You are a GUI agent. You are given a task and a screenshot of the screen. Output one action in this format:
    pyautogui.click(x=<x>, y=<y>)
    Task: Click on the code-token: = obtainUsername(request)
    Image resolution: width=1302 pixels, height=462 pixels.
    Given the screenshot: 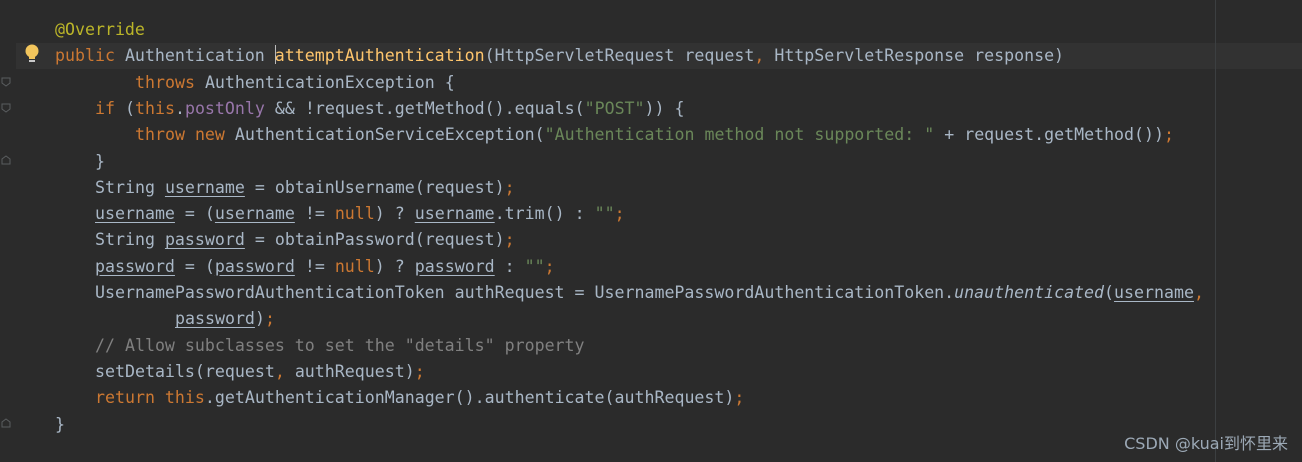 What is the action you would take?
    pyautogui.click(x=374, y=187)
    